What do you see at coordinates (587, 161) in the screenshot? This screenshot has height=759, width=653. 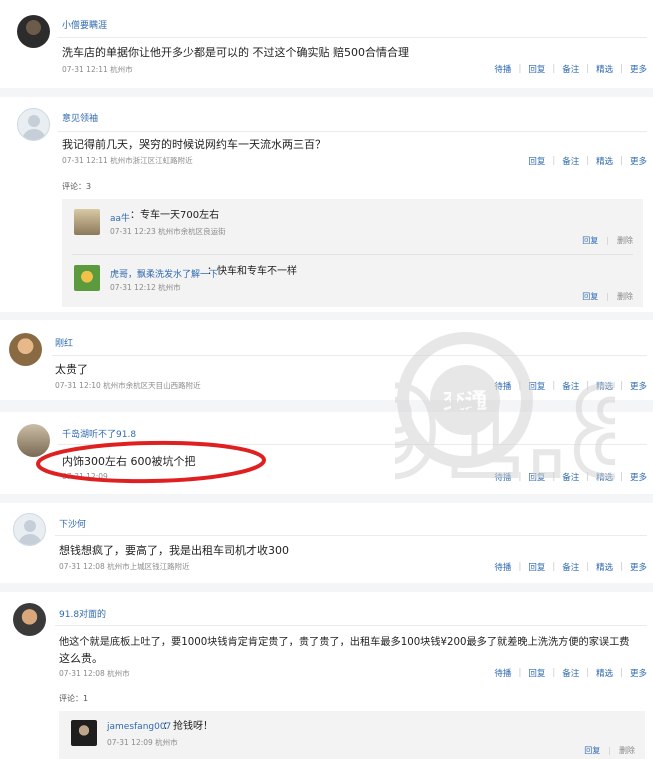 I see `comment-actions: 回复 | 备注 | 精选 | 更多` at bounding box center [587, 161].